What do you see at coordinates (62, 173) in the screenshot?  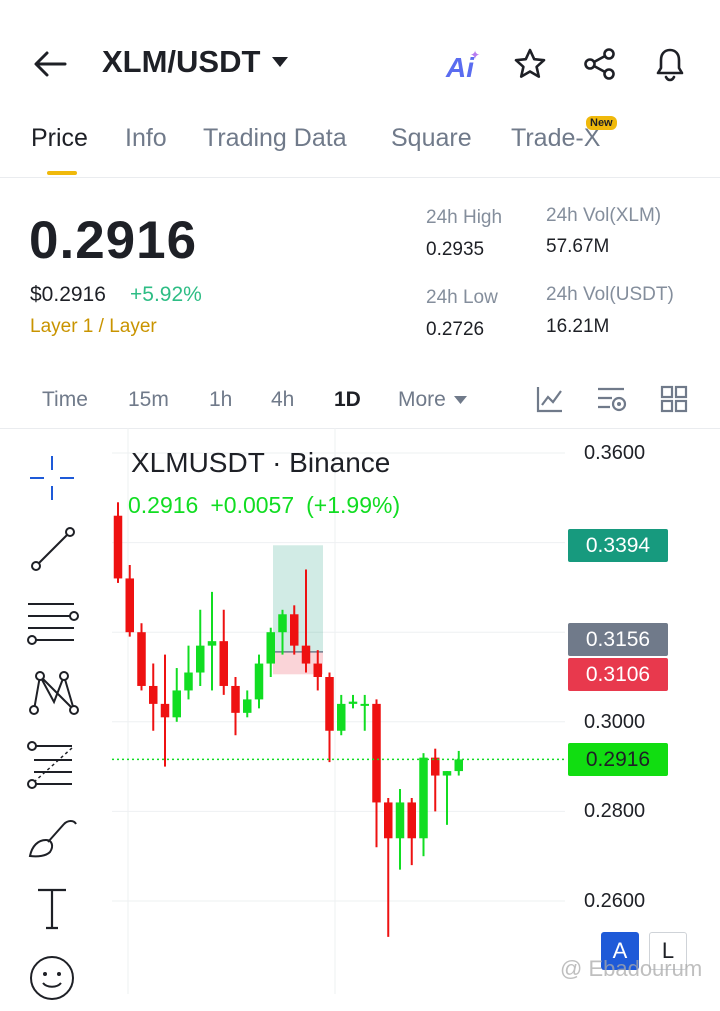 I see `tab-active-indicator` at bounding box center [62, 173].